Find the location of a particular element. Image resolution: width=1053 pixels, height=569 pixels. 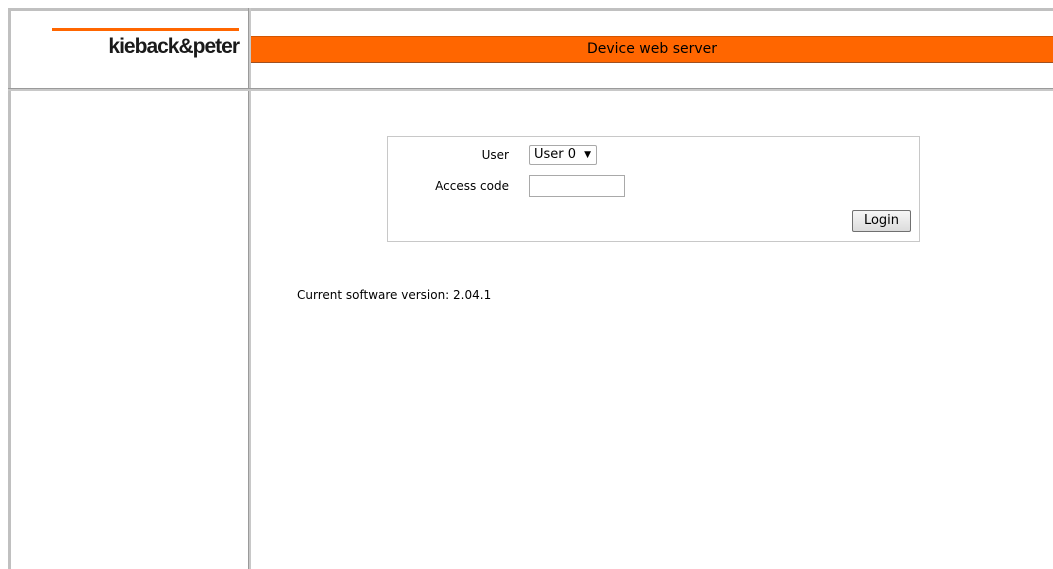

user-select: User 0 ▼ is located at coordinates (563, 155).